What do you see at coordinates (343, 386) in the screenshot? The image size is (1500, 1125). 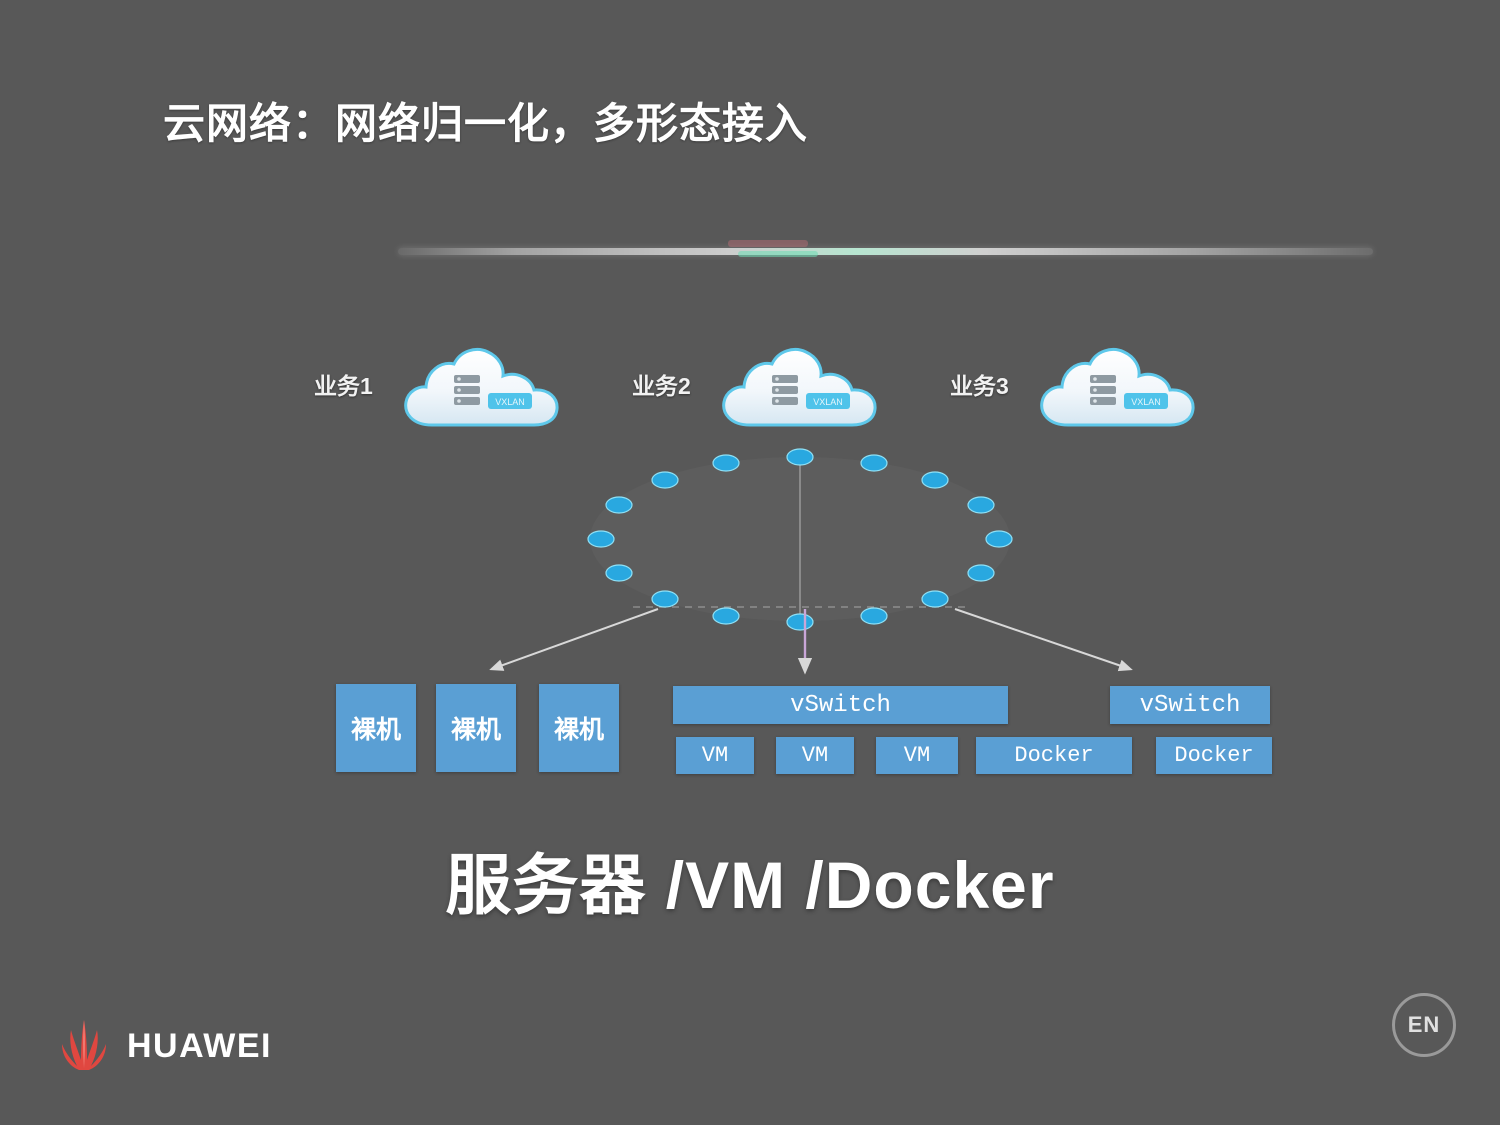 I see `cloud-label-1: 业务1` at bounding box center [343, 386].